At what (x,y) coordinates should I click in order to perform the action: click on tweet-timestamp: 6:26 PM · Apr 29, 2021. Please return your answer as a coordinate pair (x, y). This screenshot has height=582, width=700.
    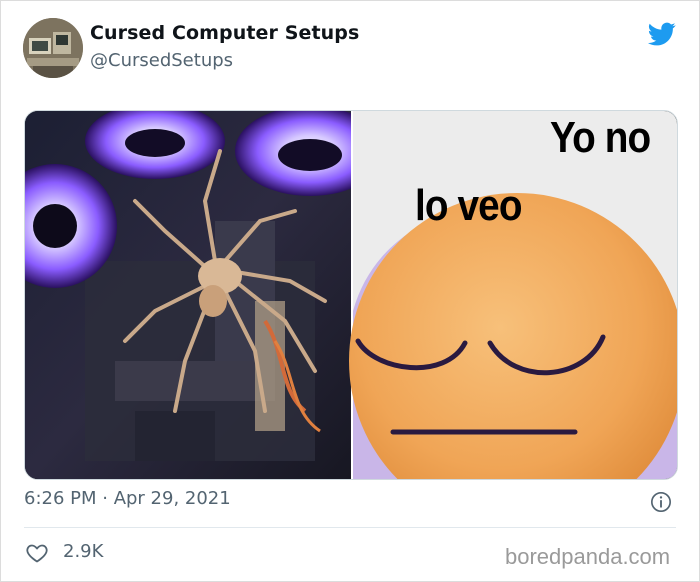
    Looking at the image, I should click on (127, 498).